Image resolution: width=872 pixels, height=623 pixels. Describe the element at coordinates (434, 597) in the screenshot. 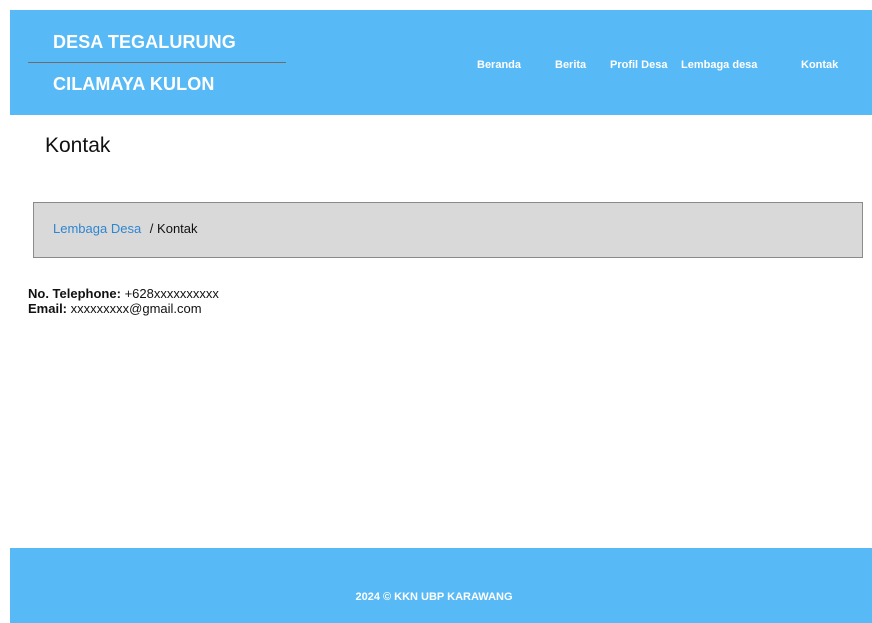

I see `footer-copyright: 2024 © KKN UBP KARAWANG` at that location.